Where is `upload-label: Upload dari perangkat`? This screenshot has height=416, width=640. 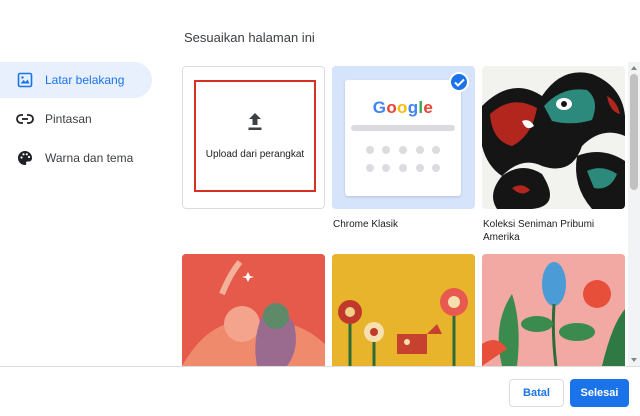
upload-label: Upload dari perangkat is located at coordinates (255, 154).